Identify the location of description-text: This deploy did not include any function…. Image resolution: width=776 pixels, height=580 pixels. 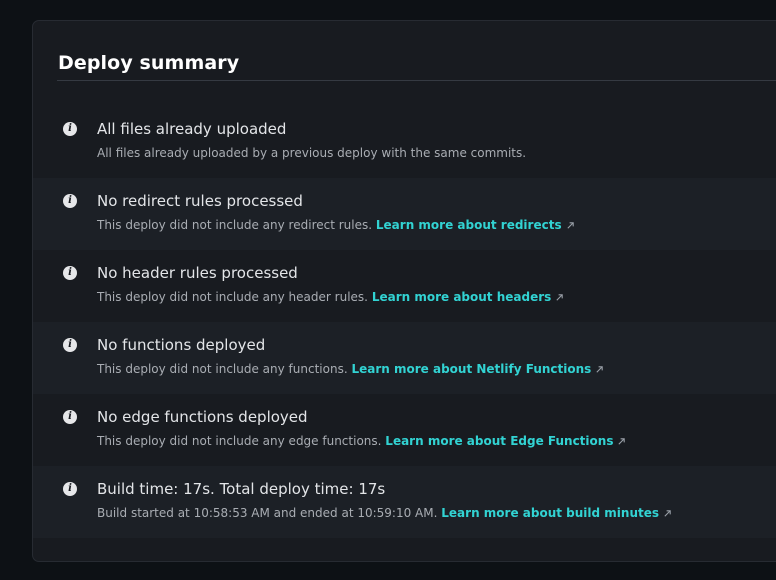
(222, 369).